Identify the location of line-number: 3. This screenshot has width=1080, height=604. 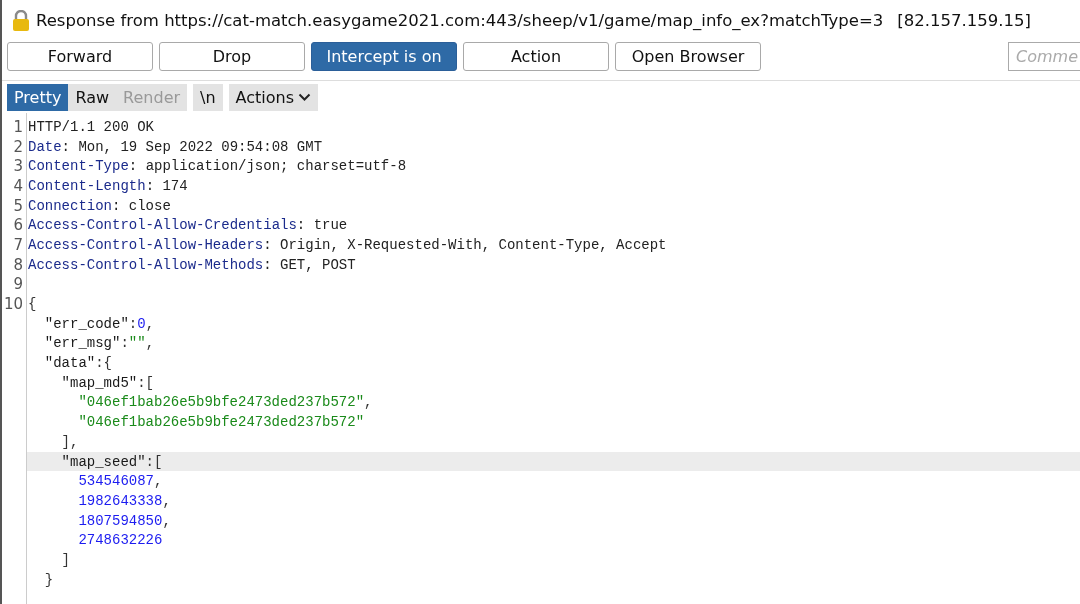
(17, 166).